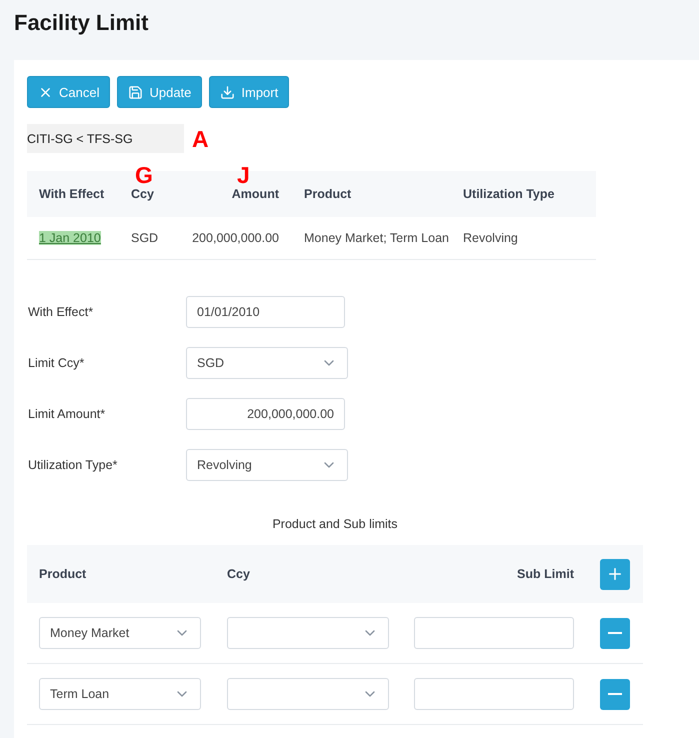 The height and width of the screenshot is (738, 699). Describe the element at coordinates (335, 524) in the screenshot. I see `section-title: Product and Sub limits` at that location.